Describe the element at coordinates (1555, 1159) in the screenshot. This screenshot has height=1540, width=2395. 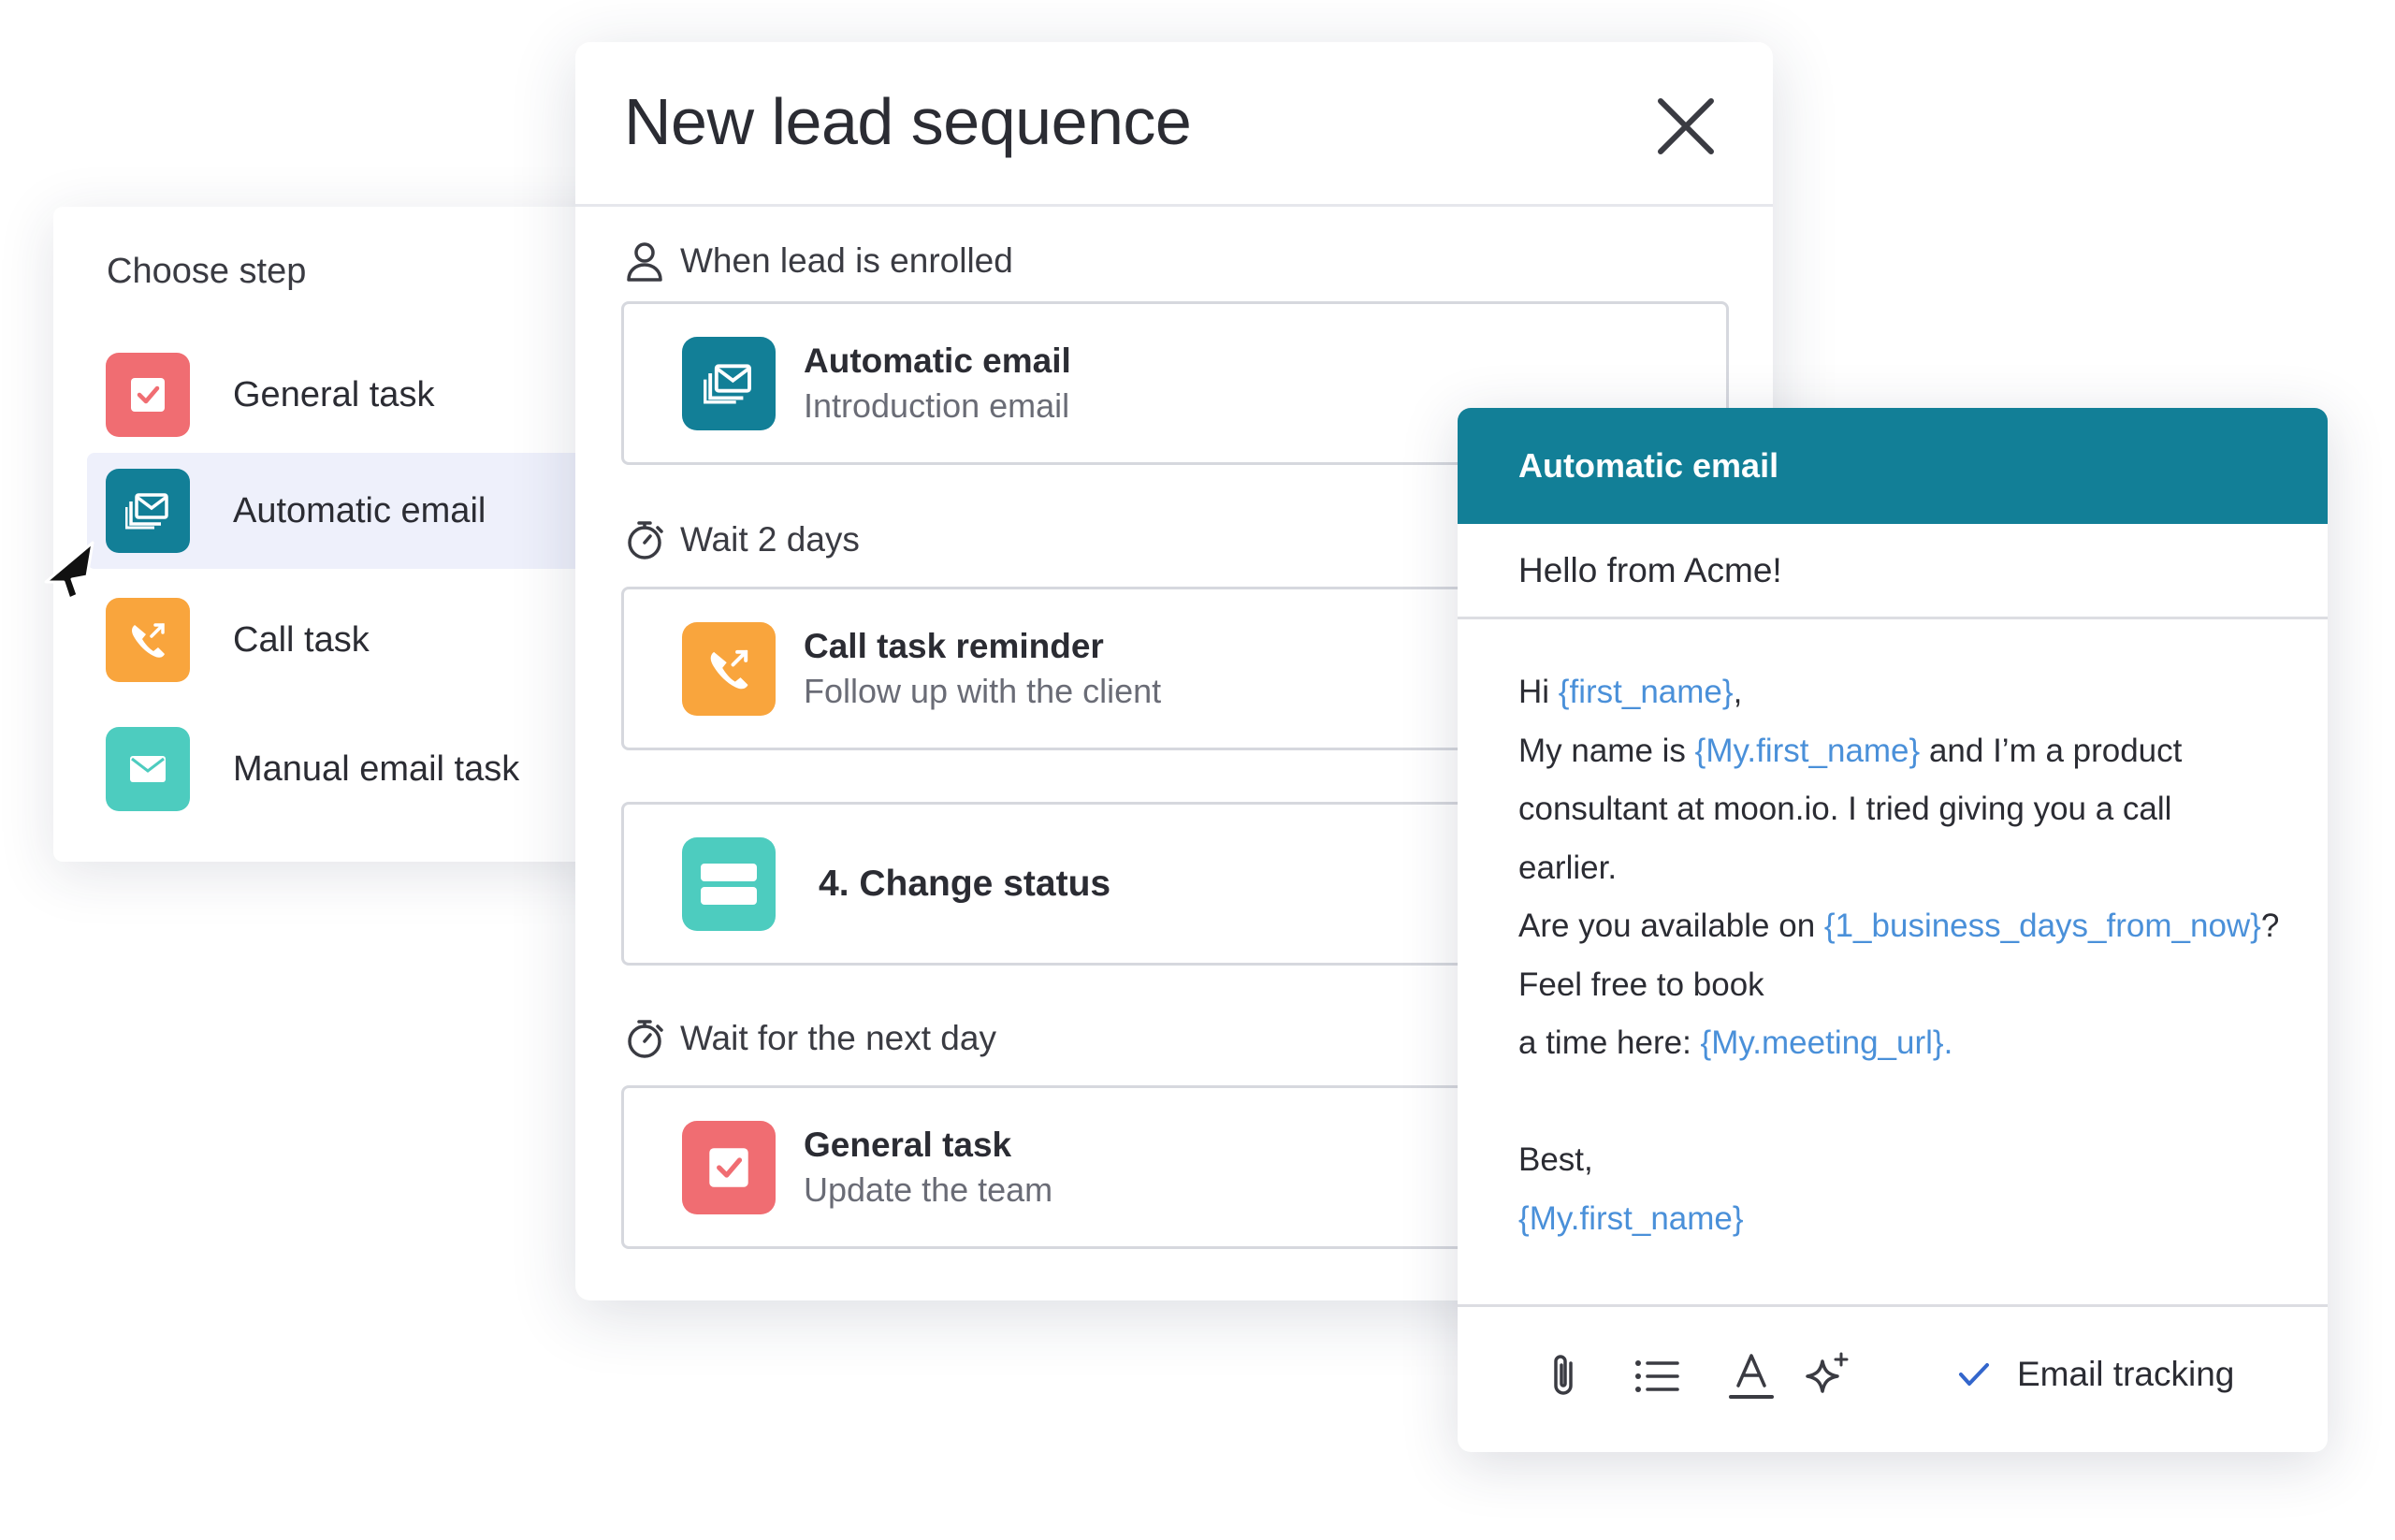
I see `body-line: Best,` at that location.